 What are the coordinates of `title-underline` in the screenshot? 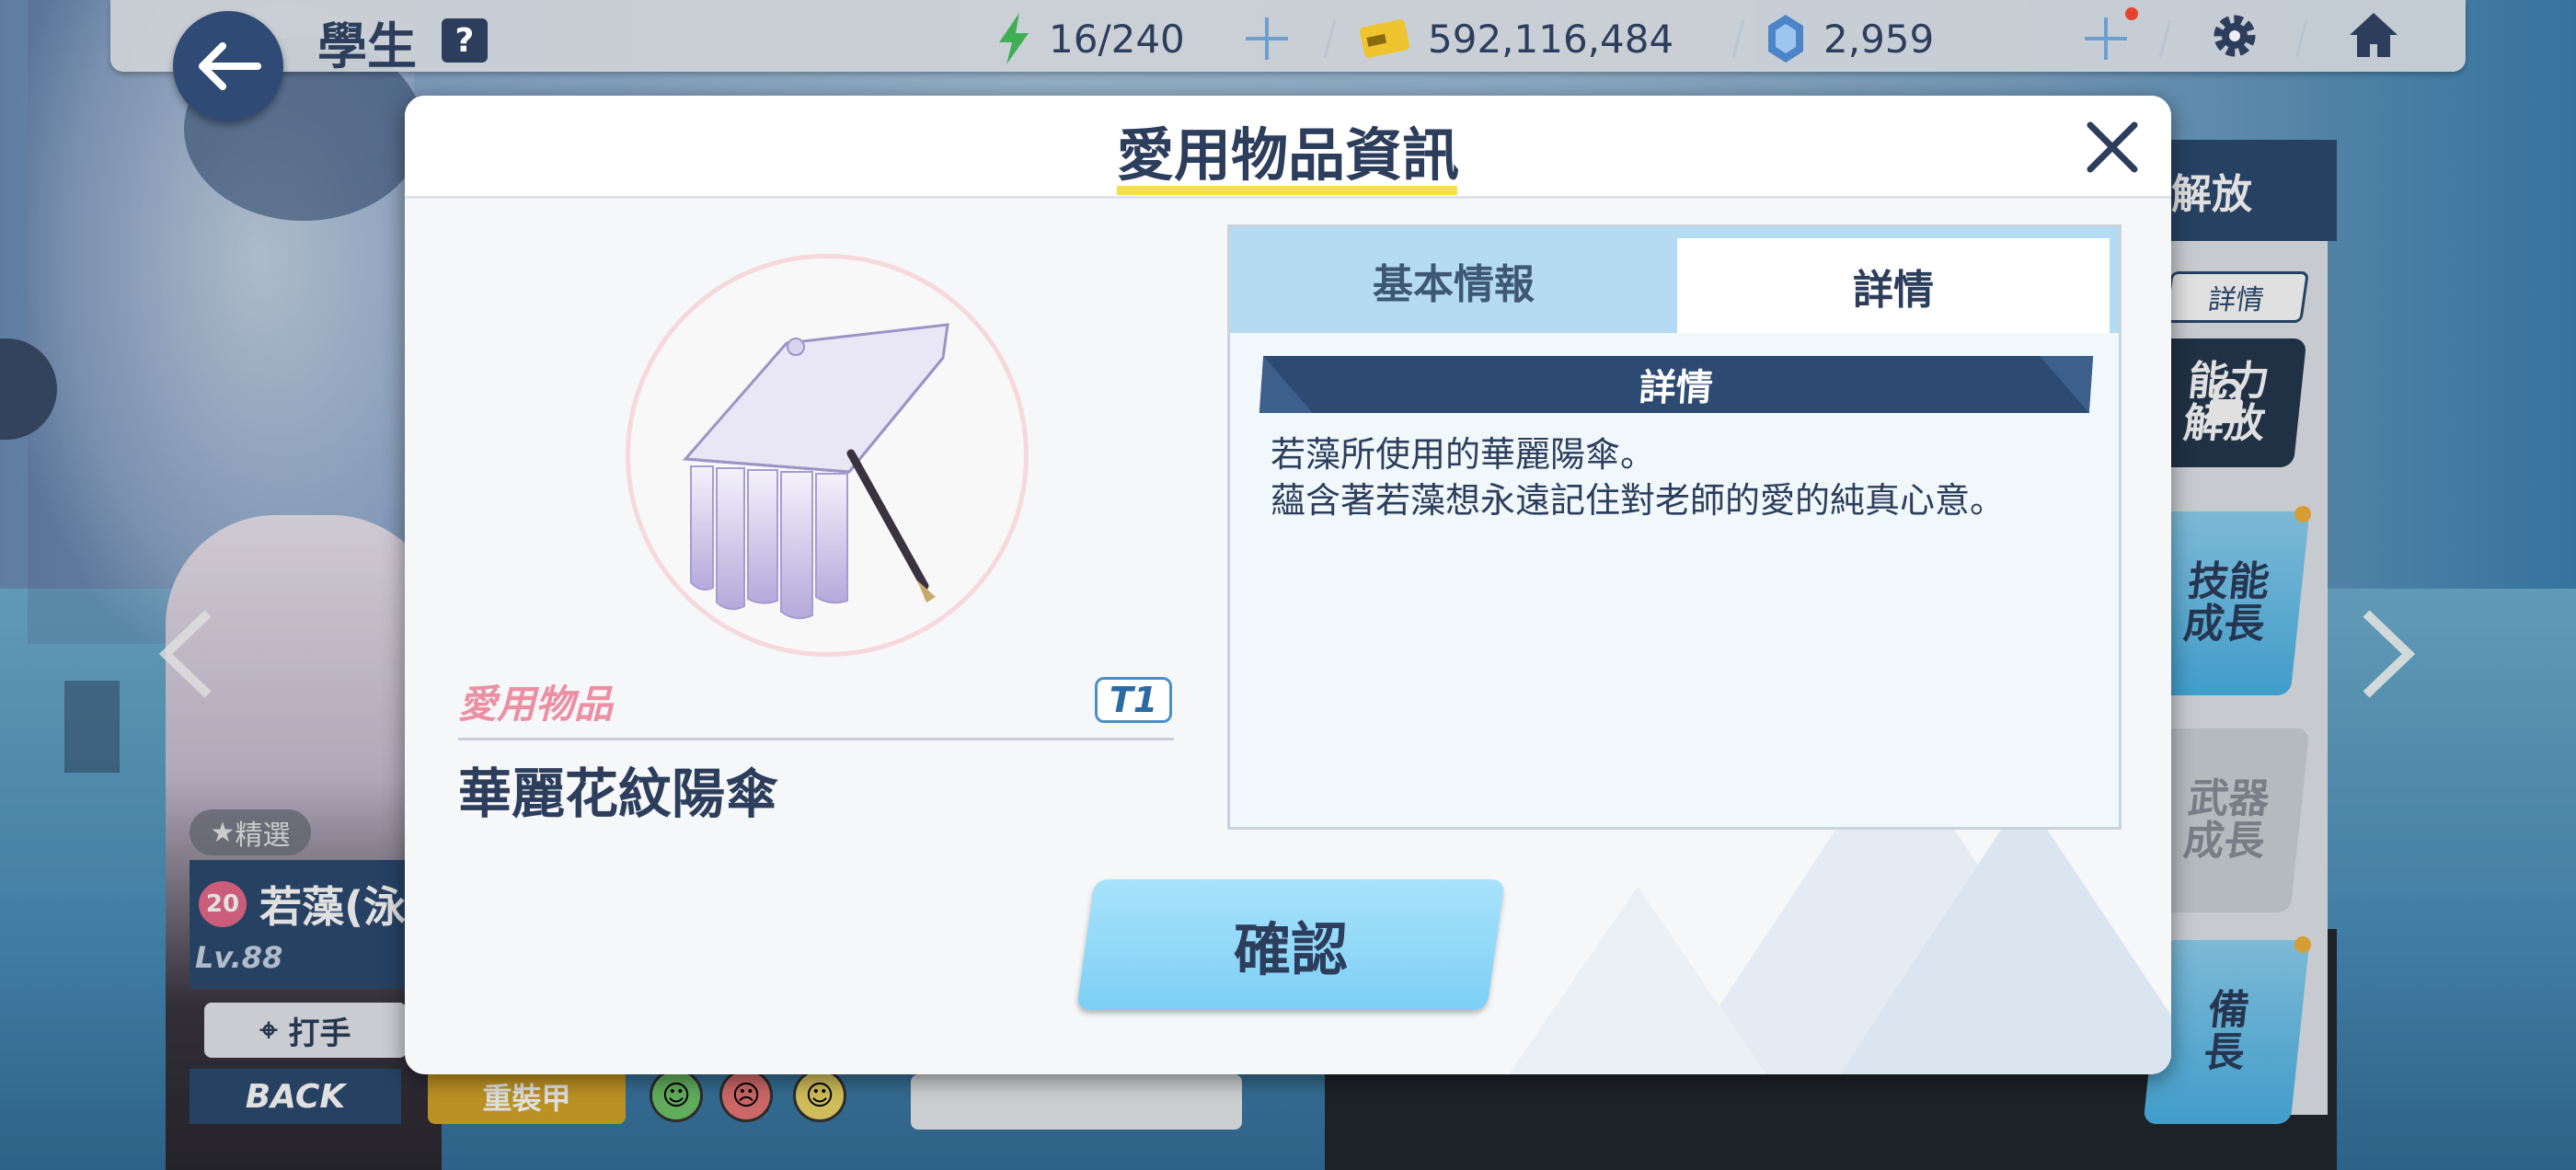 It's located at (1287, 190).